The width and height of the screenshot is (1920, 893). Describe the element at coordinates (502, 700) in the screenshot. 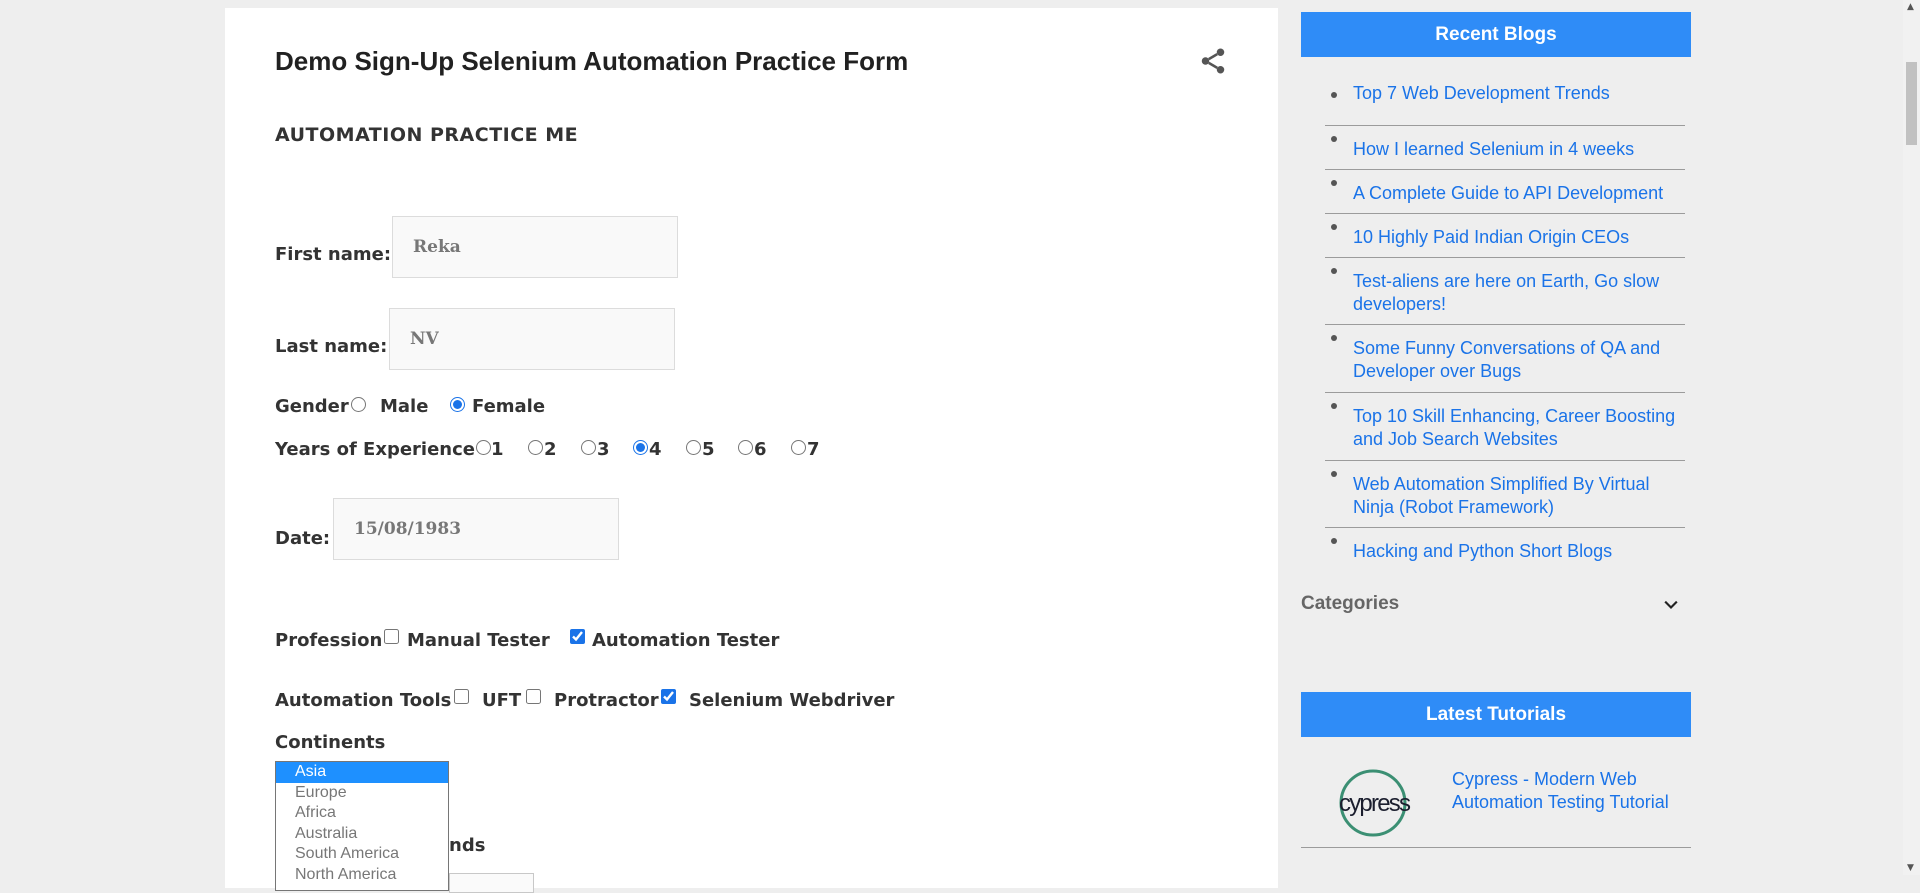

I see `tool-uft-label: UFT` at that location.